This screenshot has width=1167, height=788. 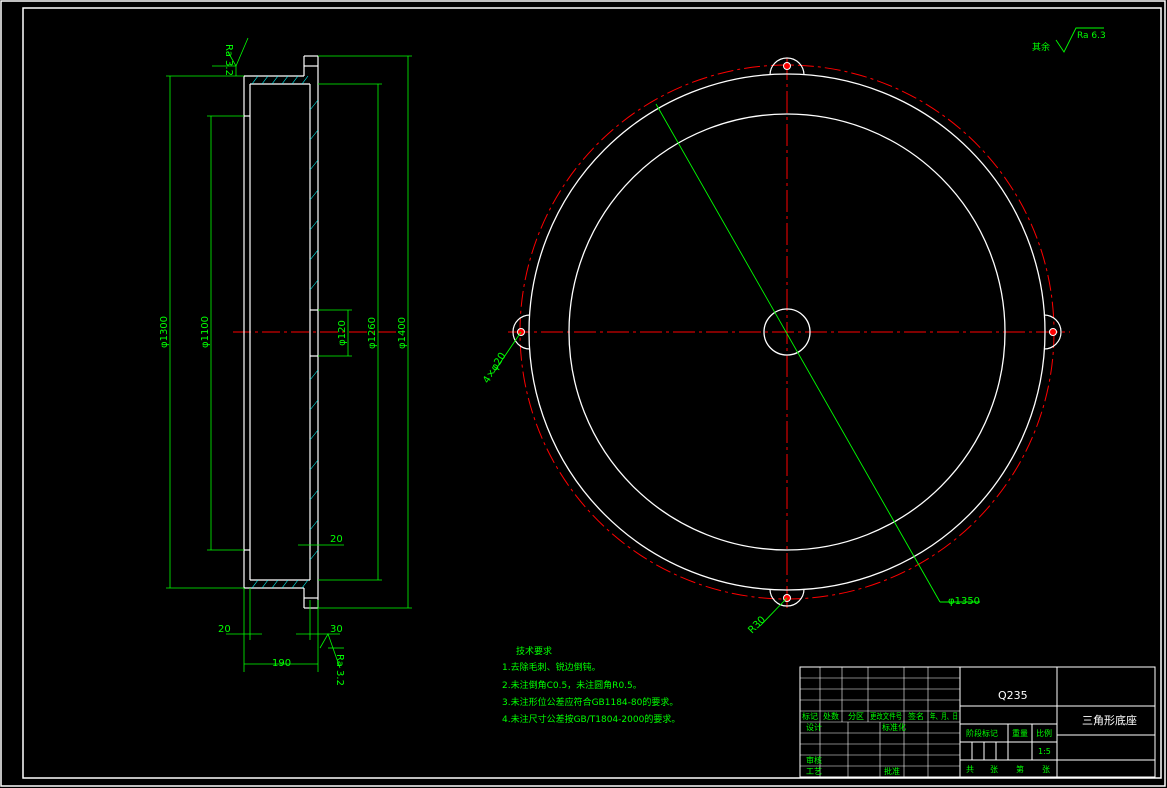 What do you see at coordinates (814, 771) in the screenshot?
I see `tb-label-process: 工艺` at bounding box center [814, 771].